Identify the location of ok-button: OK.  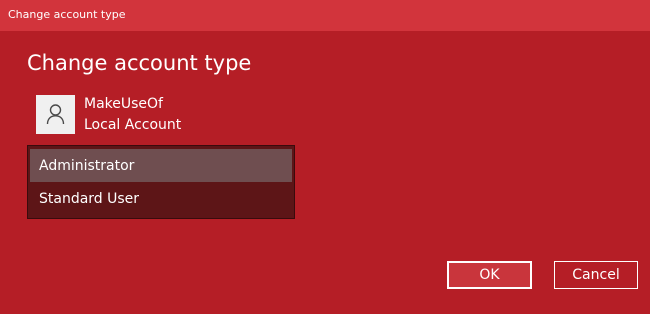
(489, 275).